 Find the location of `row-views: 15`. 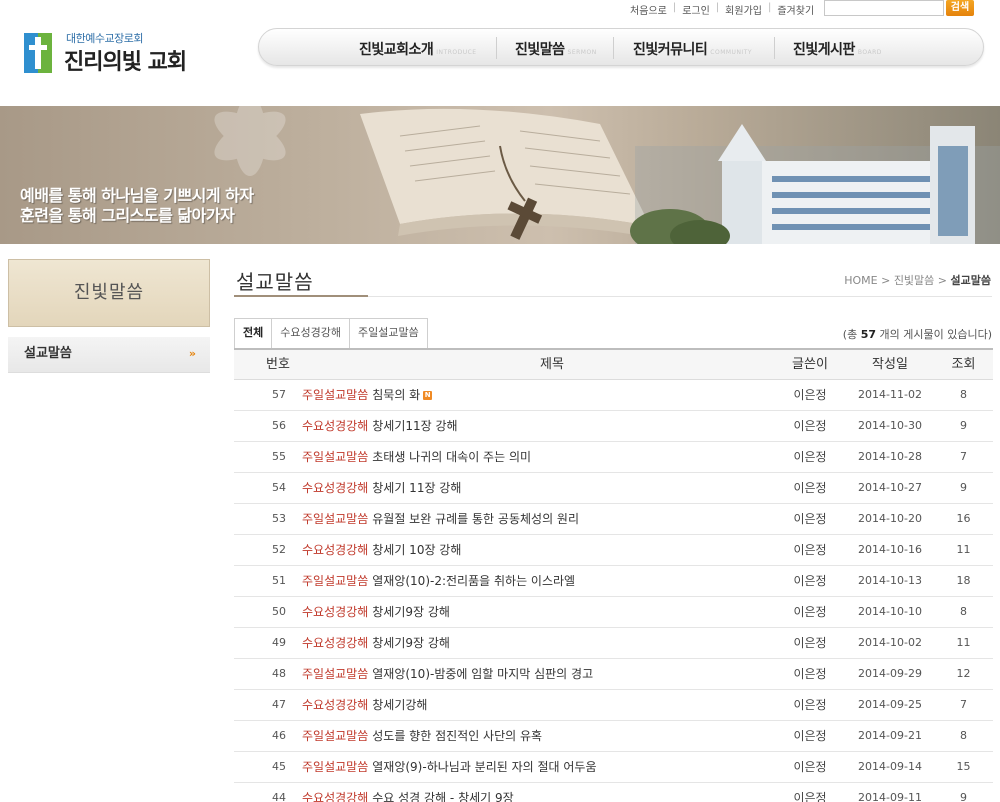

row-views: 15 is located at coordinates (963, 766).